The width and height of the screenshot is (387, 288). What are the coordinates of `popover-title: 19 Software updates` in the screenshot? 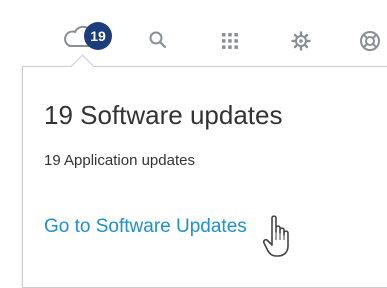 It's located at (163, 115).